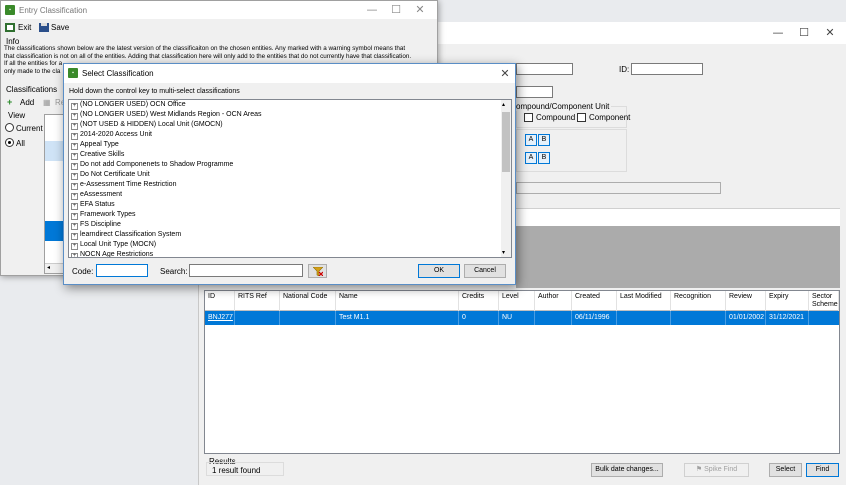  I want to click on col-author: Author, so click(553, 301).